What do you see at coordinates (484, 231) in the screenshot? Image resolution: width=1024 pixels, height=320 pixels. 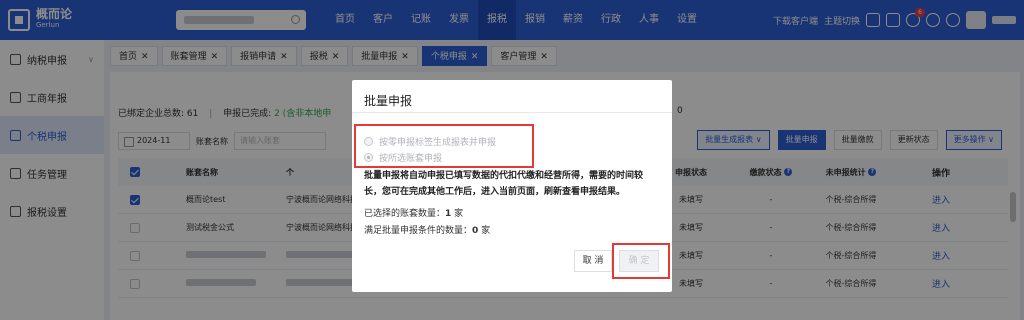 I see `eligible-unit: 家` at bounding box center [484, 231].